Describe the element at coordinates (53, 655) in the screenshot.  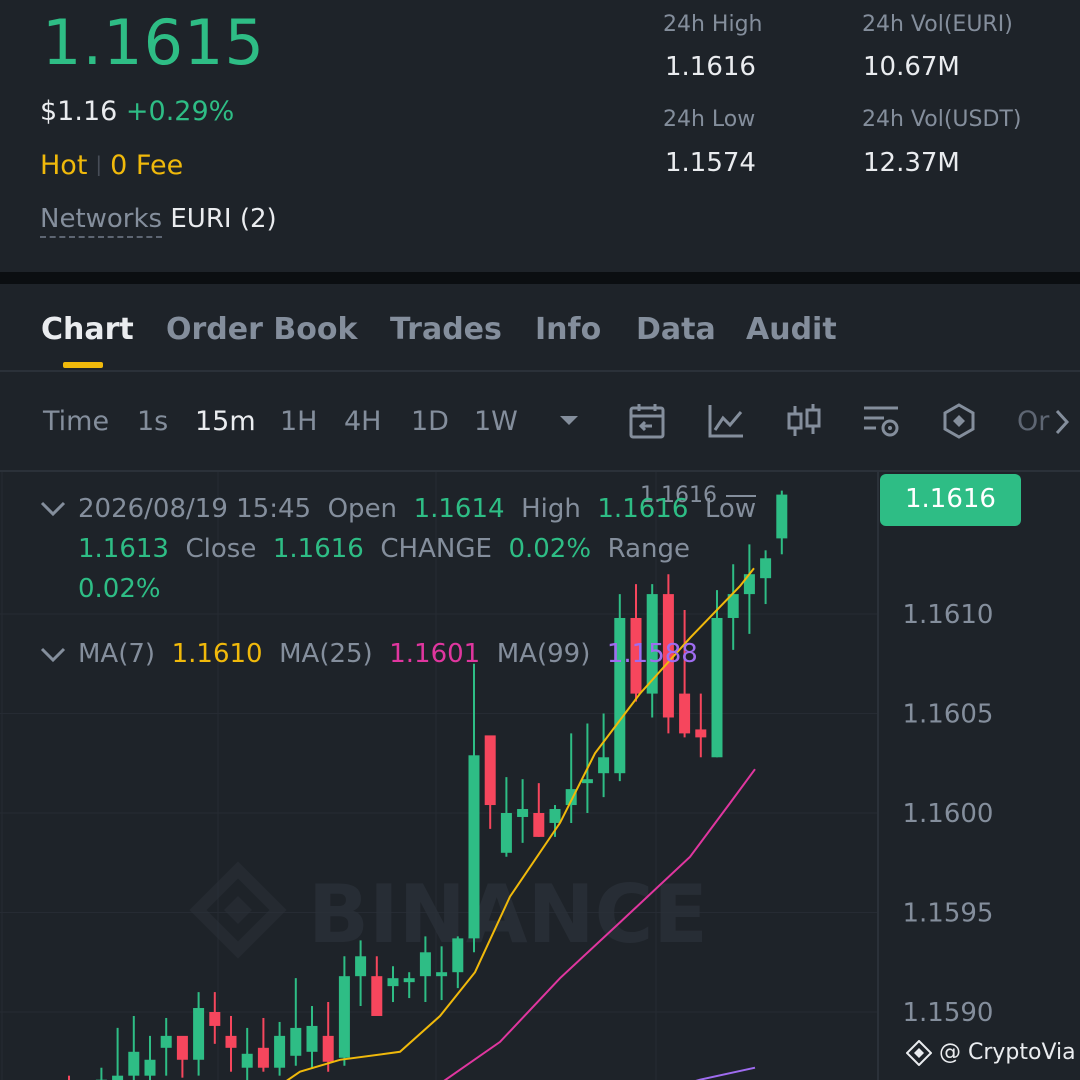
I see `ma-collapse-chevron-icon` at that location.